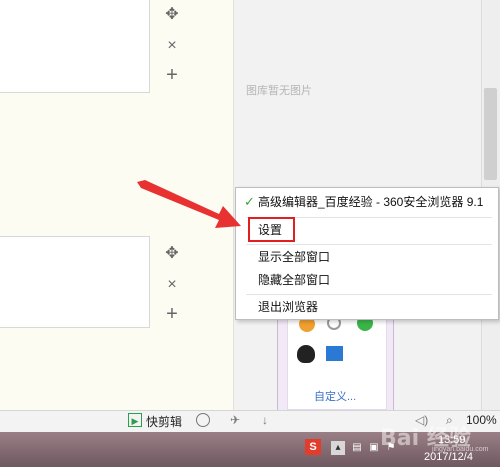 The width and height of the screenshot is (500, 467). Describe the element at coordinates (235, 420) in the screenshot. I see `pin-icon: ✈` at that location.